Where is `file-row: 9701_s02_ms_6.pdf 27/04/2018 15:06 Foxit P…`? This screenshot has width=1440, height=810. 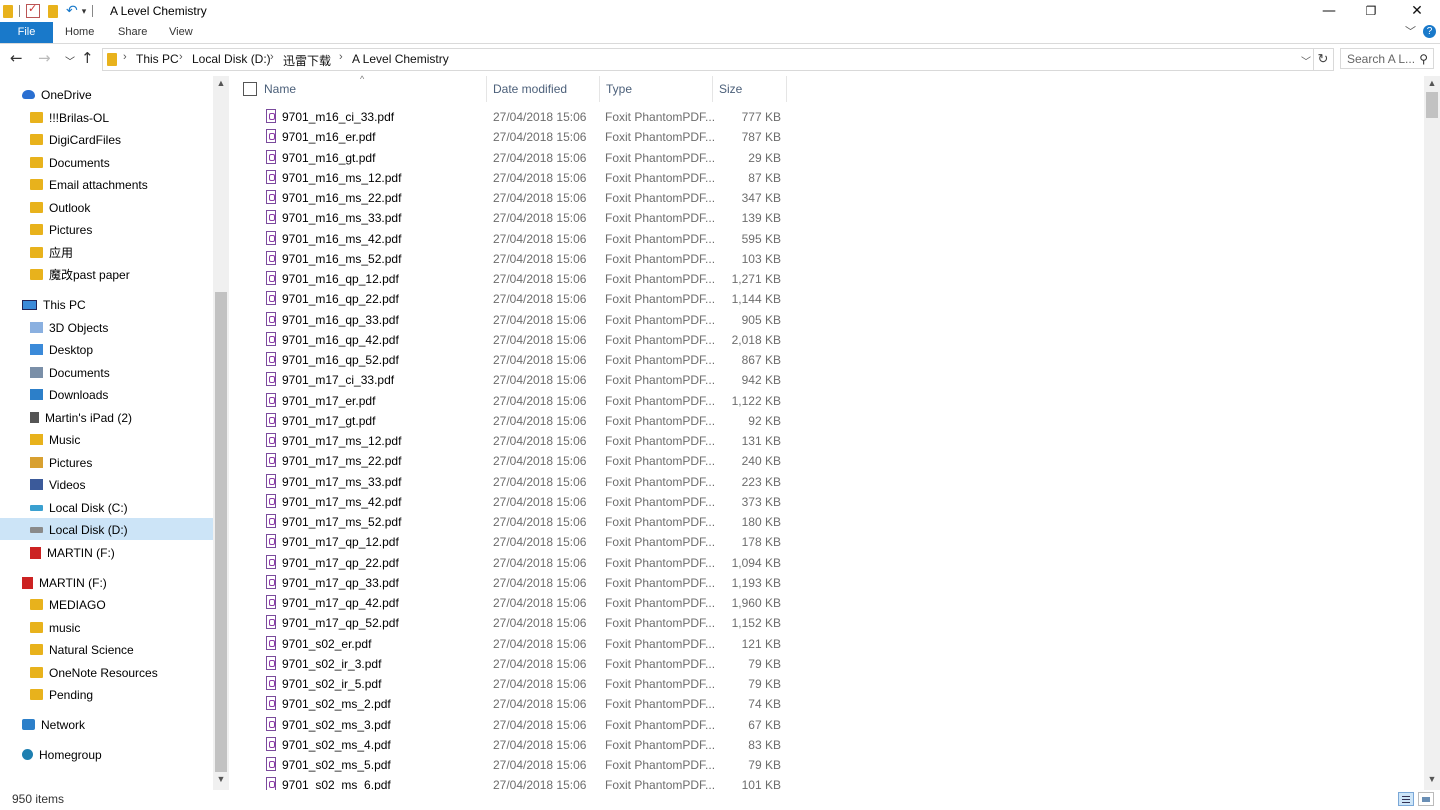
file-row: 9701_s02_ms_6.pdf 27/04/2018 15:06 Foxit P… is located at coordinates (514, 782).